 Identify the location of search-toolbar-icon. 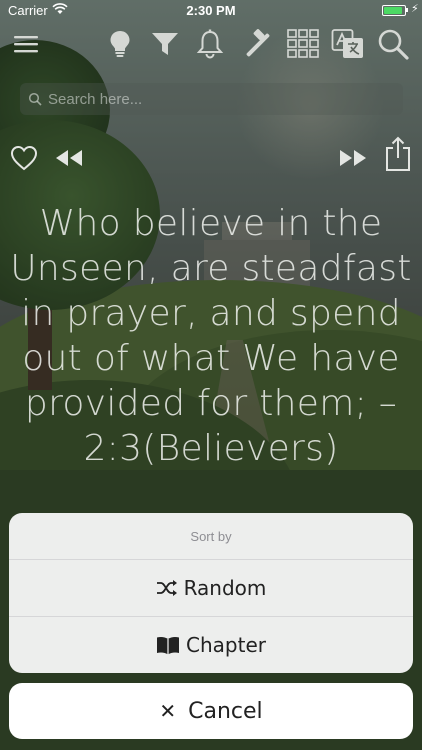
(393, 44).